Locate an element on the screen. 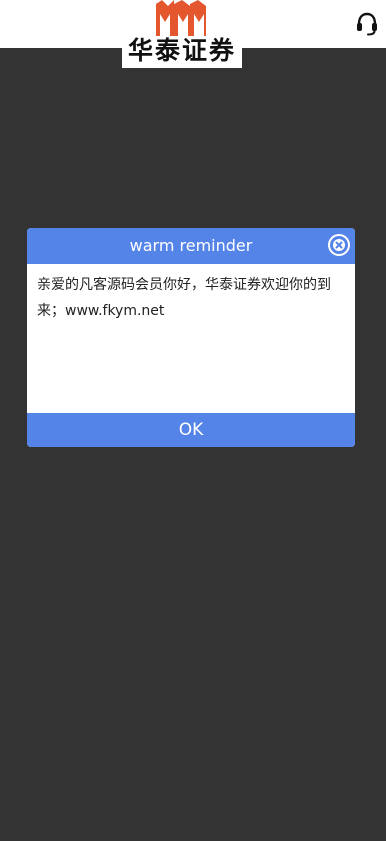 The width and height of the screenshot is (386, 841). headset-icon is located at coordinates (367, 23).